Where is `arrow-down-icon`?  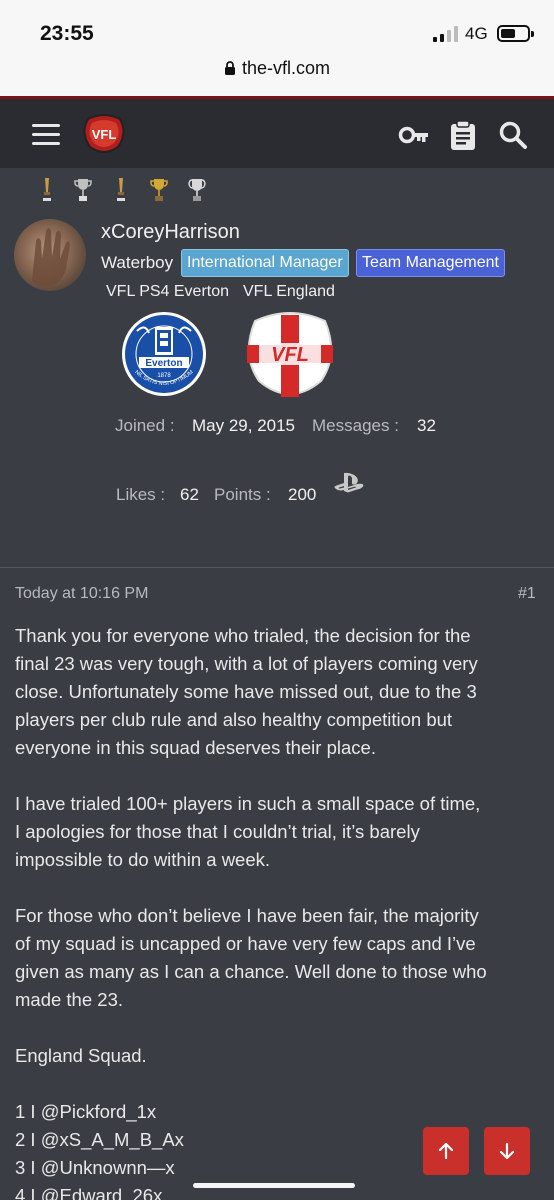
arrow-down-icon is located at coordinates (507, 1151).